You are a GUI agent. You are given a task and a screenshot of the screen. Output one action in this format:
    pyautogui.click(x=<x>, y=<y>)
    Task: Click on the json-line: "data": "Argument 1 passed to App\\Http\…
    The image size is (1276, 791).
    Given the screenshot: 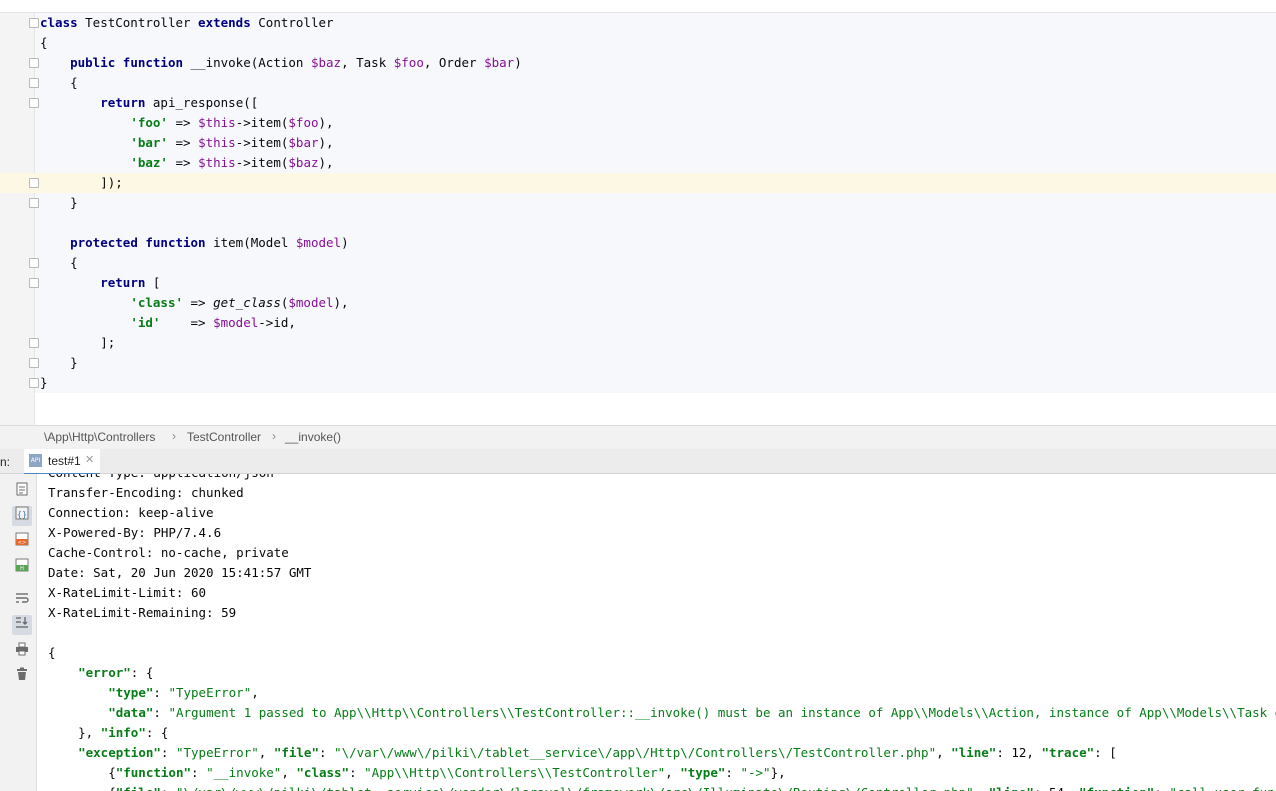 What is the action you would take?
    pyautogui.click(x=662, y=713)
    